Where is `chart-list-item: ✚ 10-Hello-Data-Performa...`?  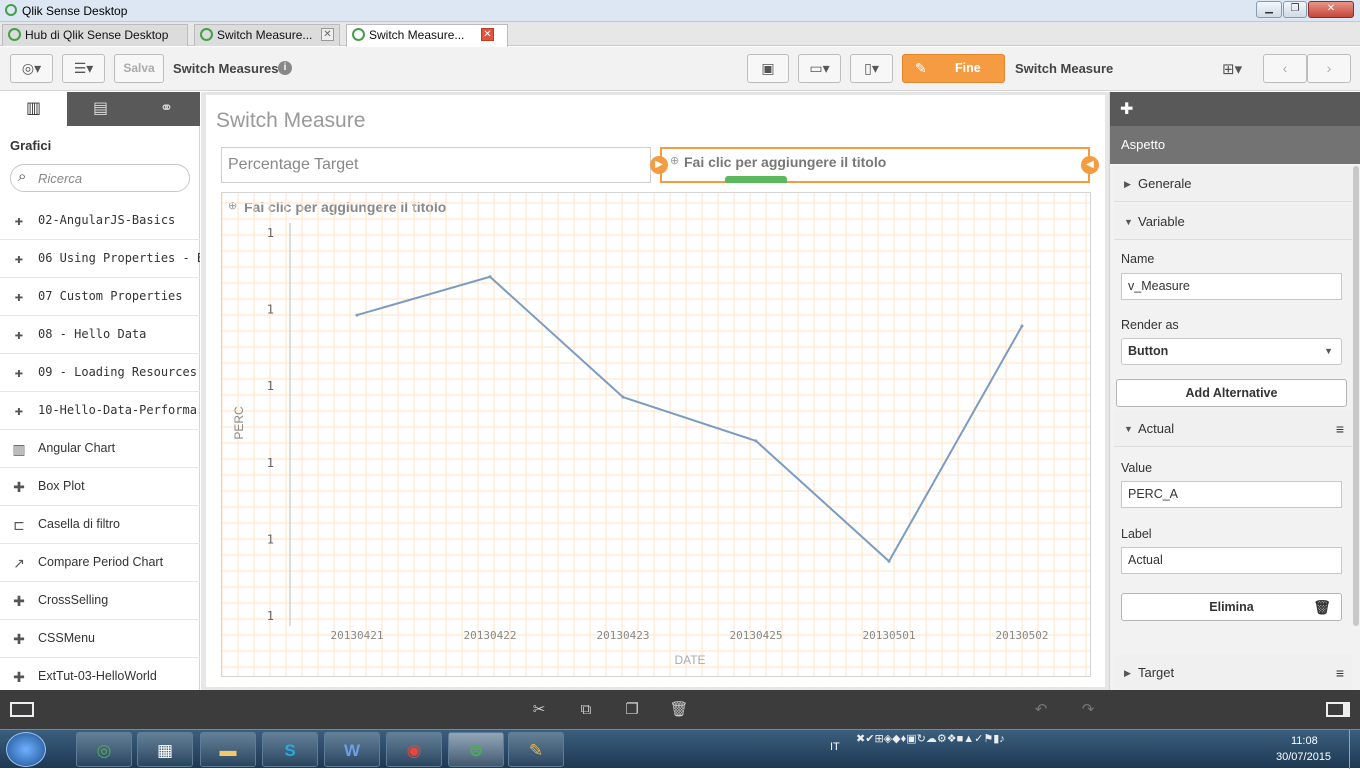 chart-list-item: ✚ 10-Hello-Data-Performa... is located at coordinates (100, 411).